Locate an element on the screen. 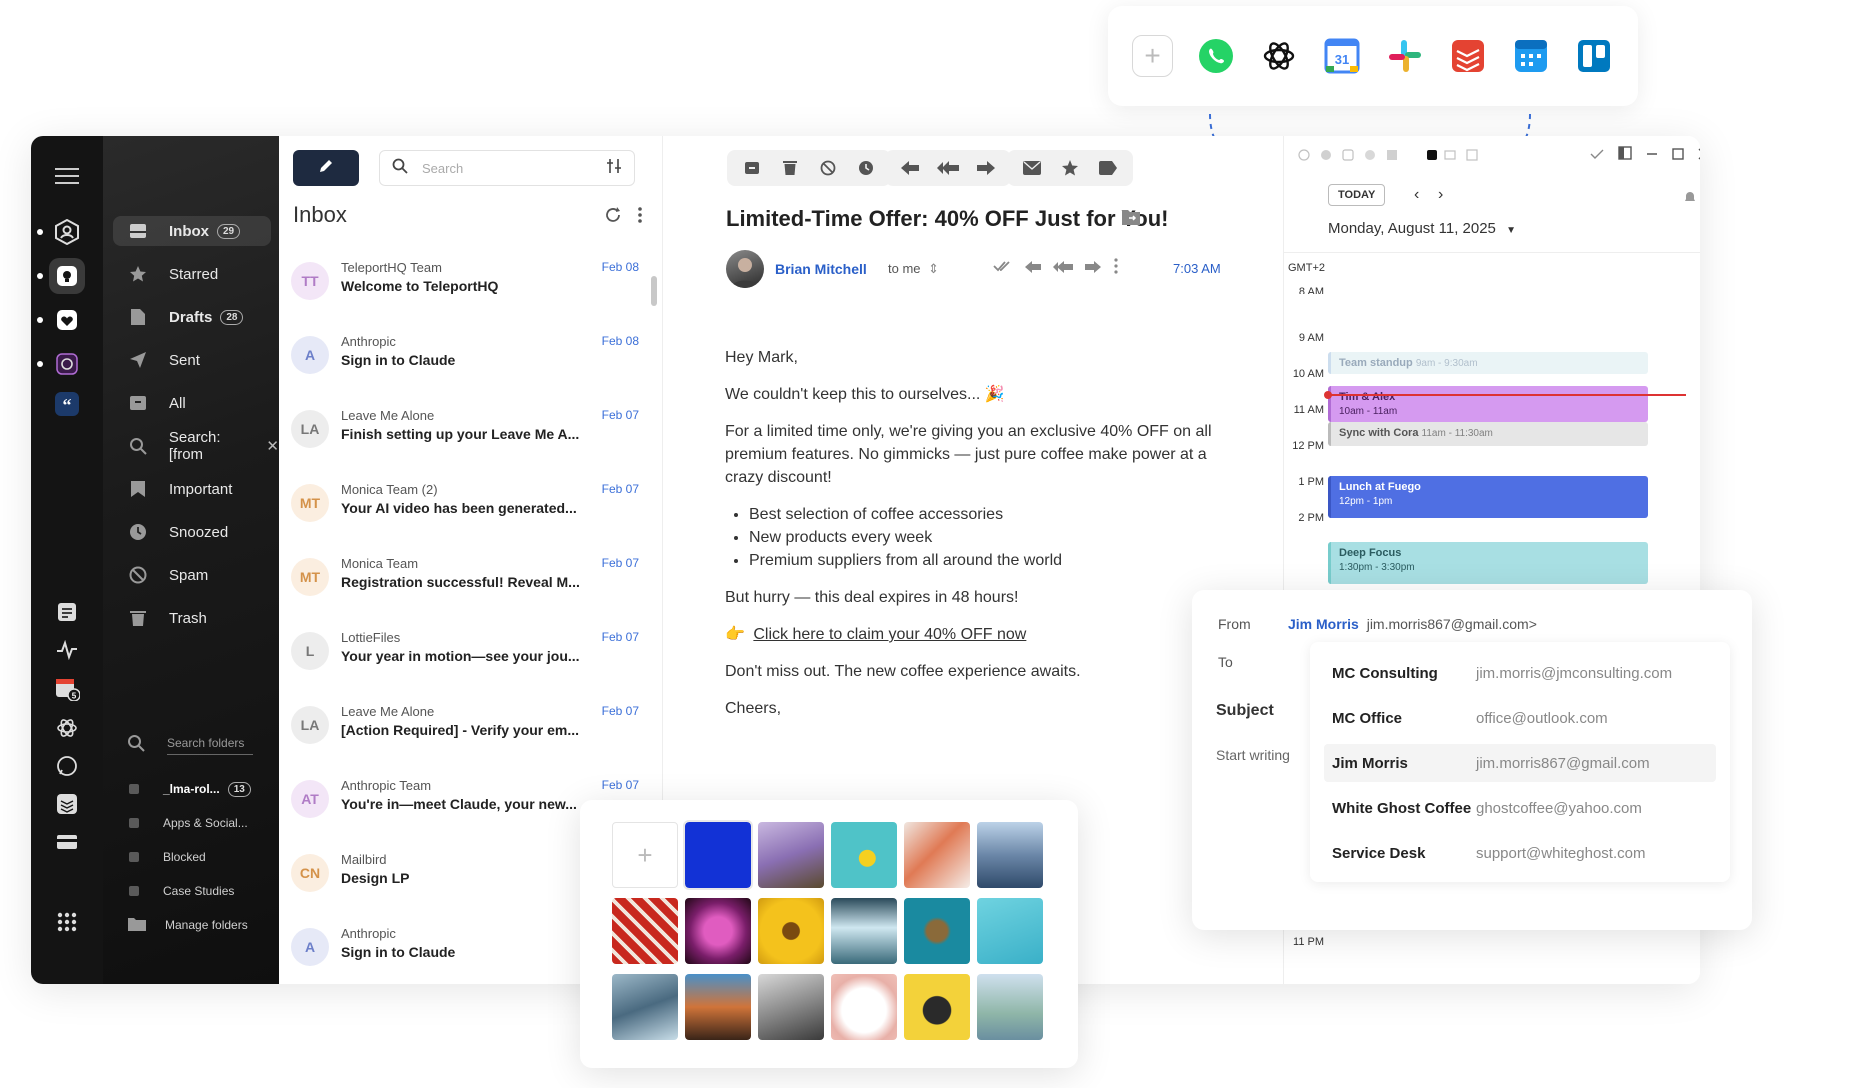 This screenshot has width=1868, height=1088. vintage-camera-image is located at coordinates (791, 1007).